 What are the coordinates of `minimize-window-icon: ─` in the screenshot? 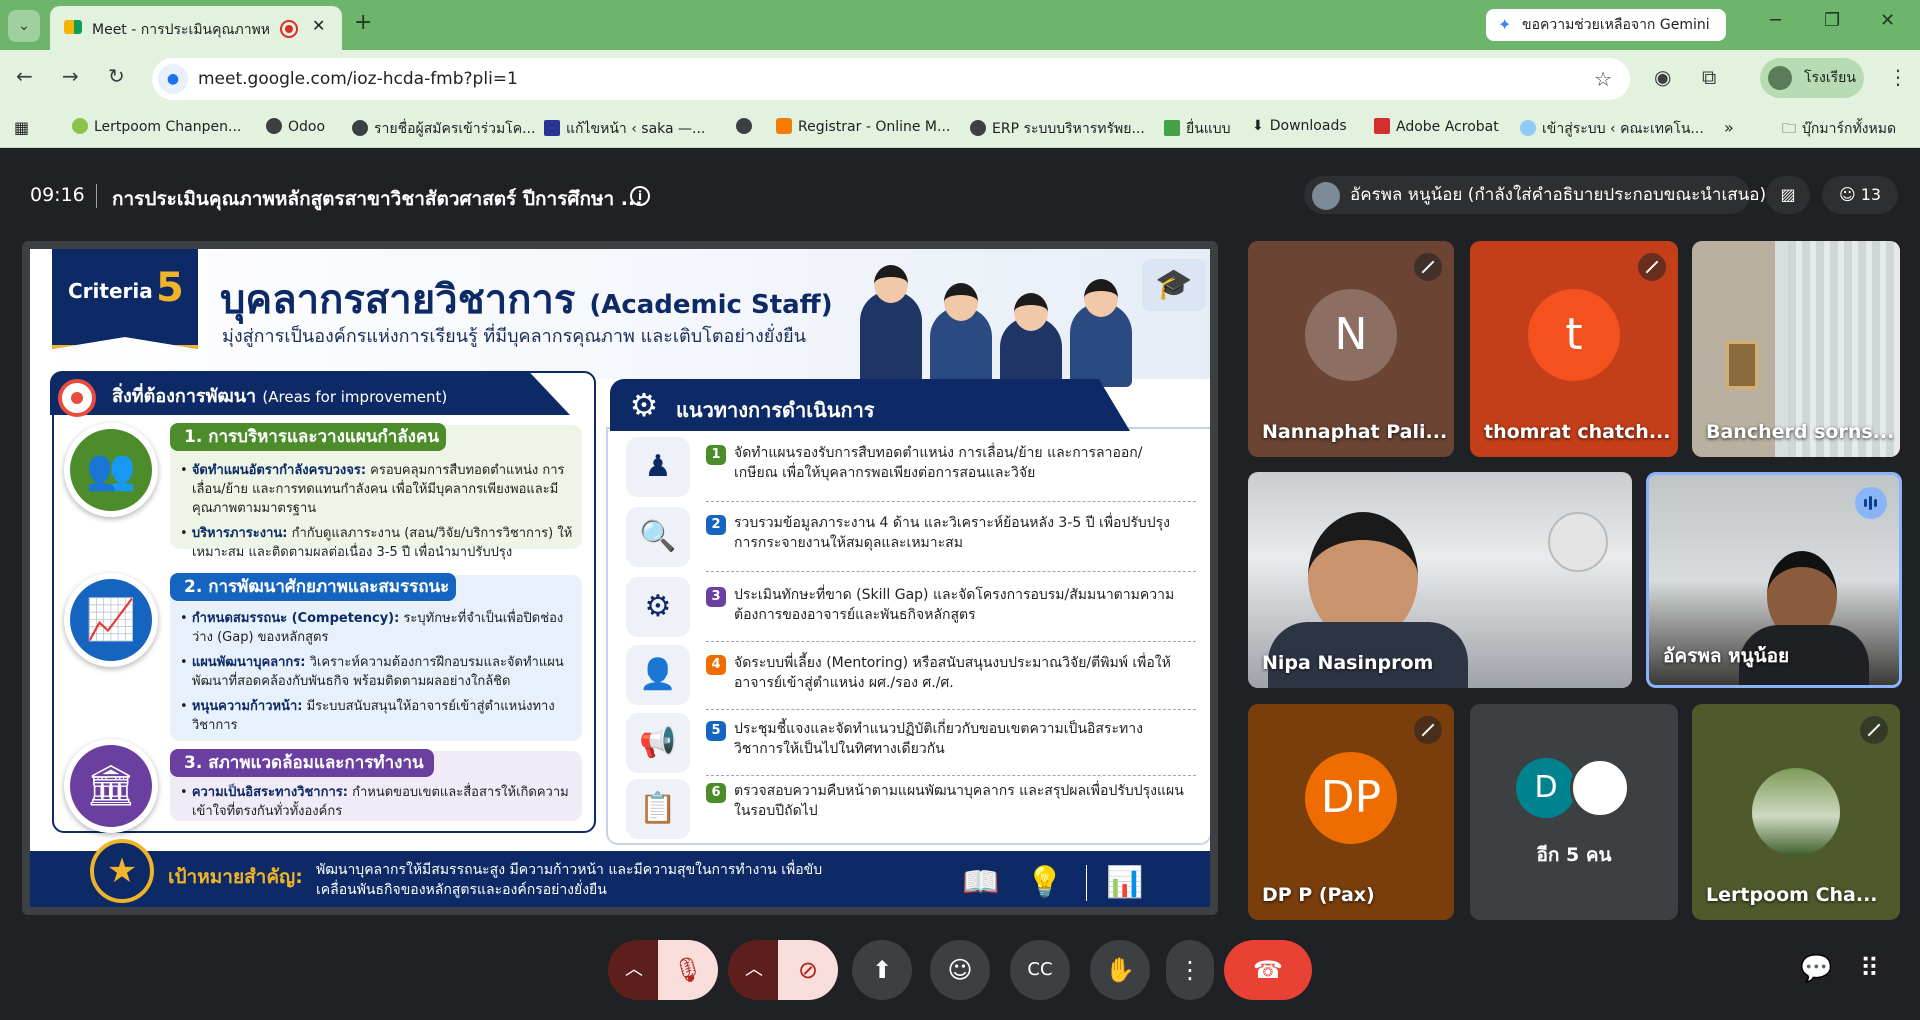 It's located at (1775, 20).